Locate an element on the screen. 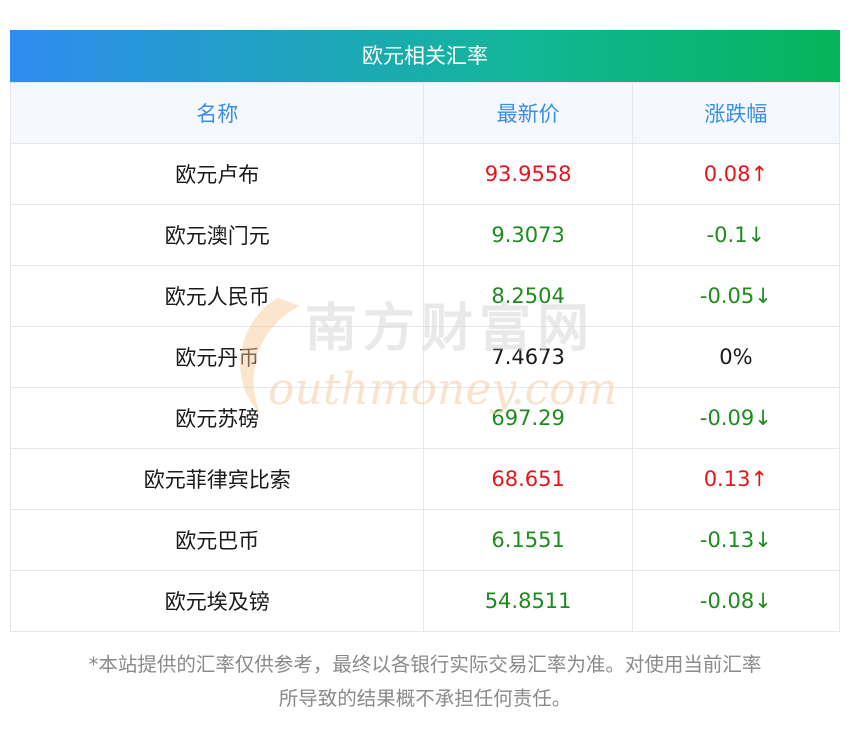 The width and height of the screenshot is (850, 733). table-row: 欧元埃及镑 54.8511 -0.08↓ is located at coordinates (425, 601).